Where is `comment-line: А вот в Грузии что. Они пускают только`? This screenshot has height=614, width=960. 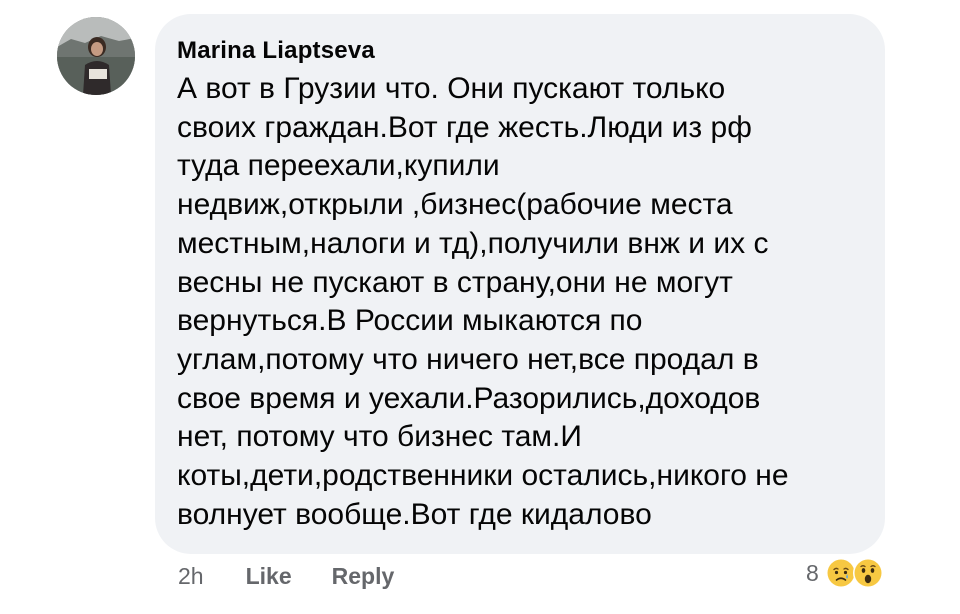 comment-line: А вот в Грузии что. Они пускают только is located at coordinates (451, 88).